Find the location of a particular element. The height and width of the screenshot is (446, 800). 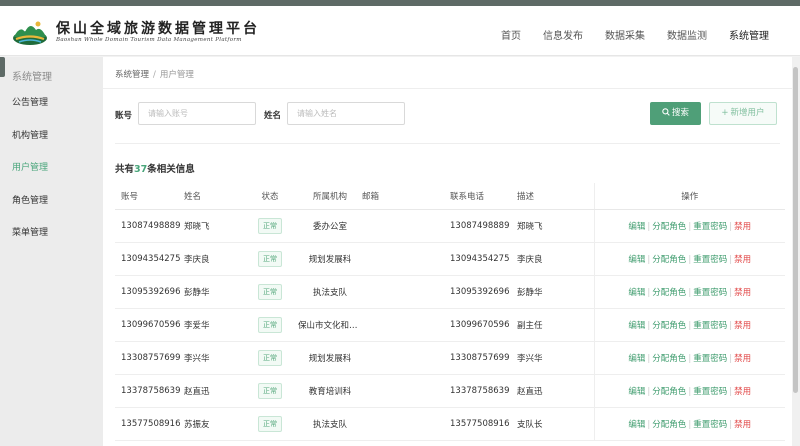

scrollbar is located at coordinates (796, 251).